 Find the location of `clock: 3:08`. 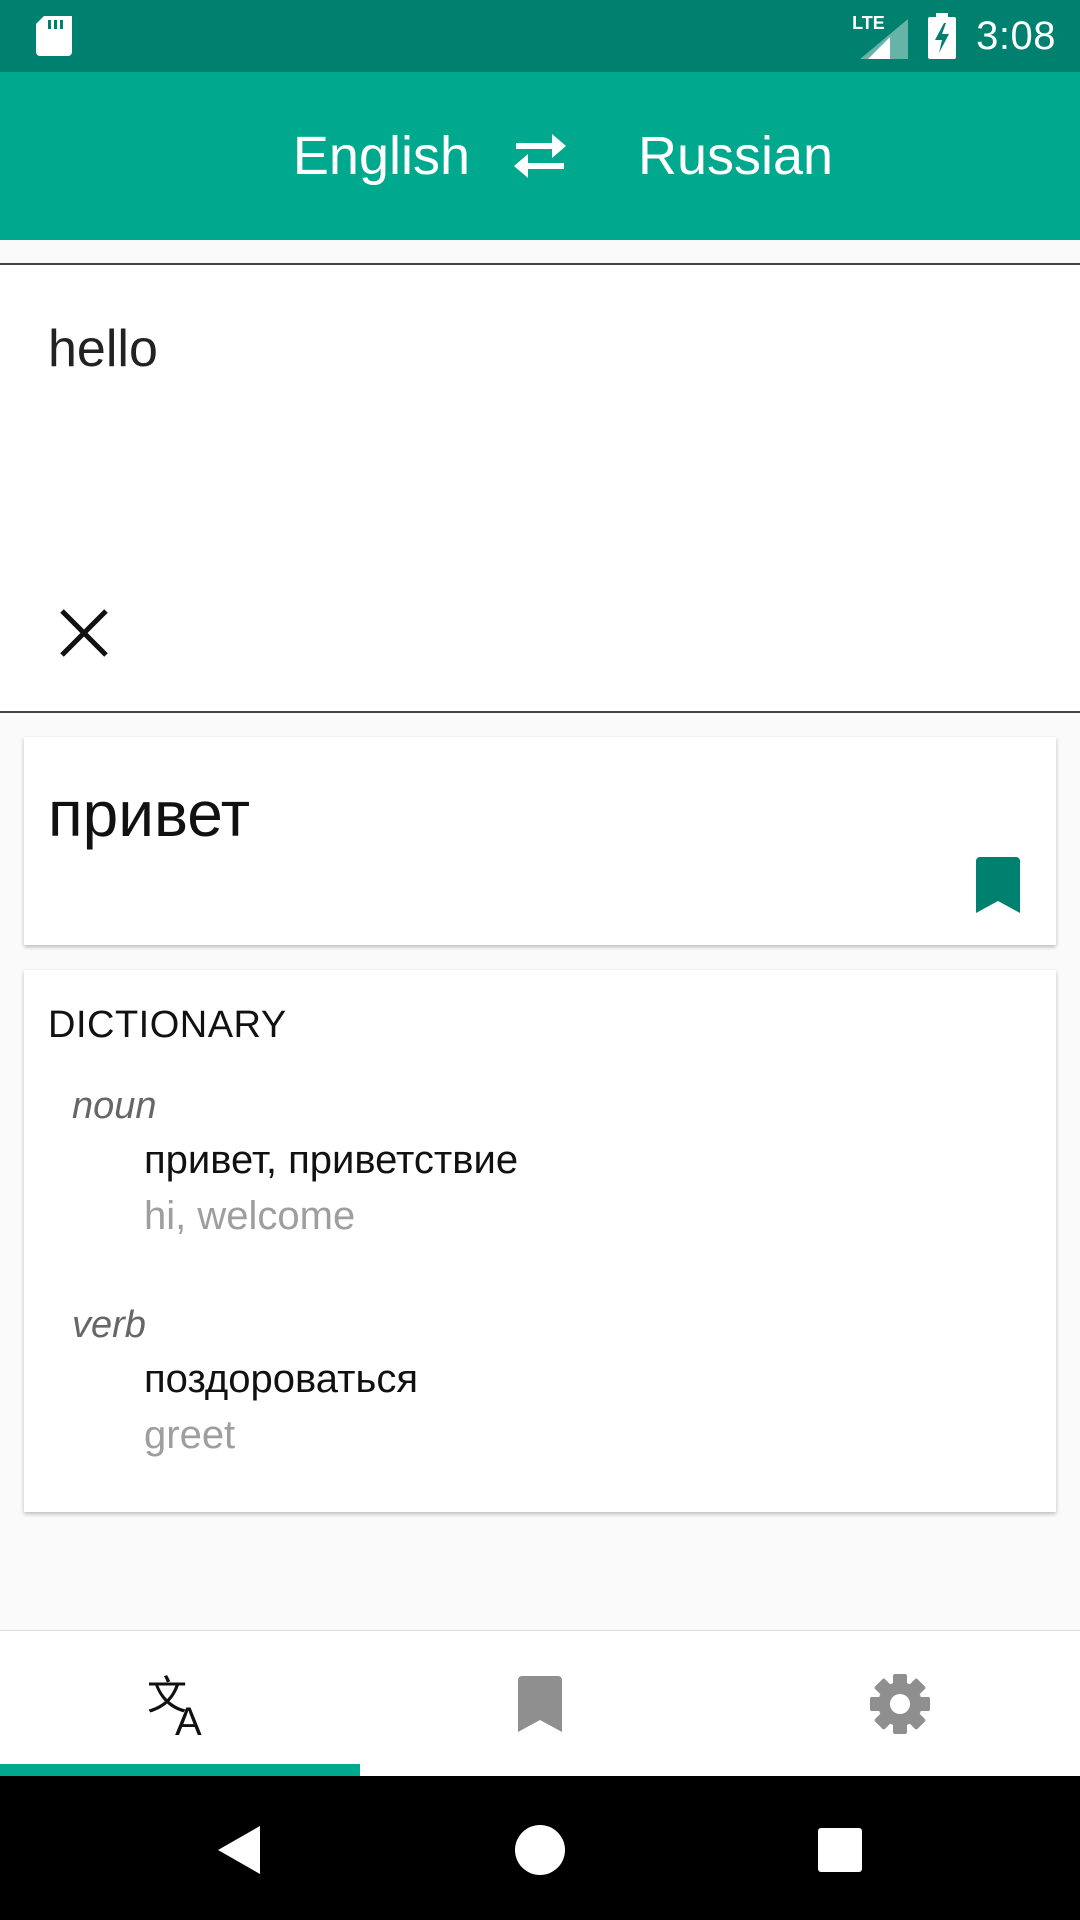

clock: 3:08 is located at coordinates (1016, 35).